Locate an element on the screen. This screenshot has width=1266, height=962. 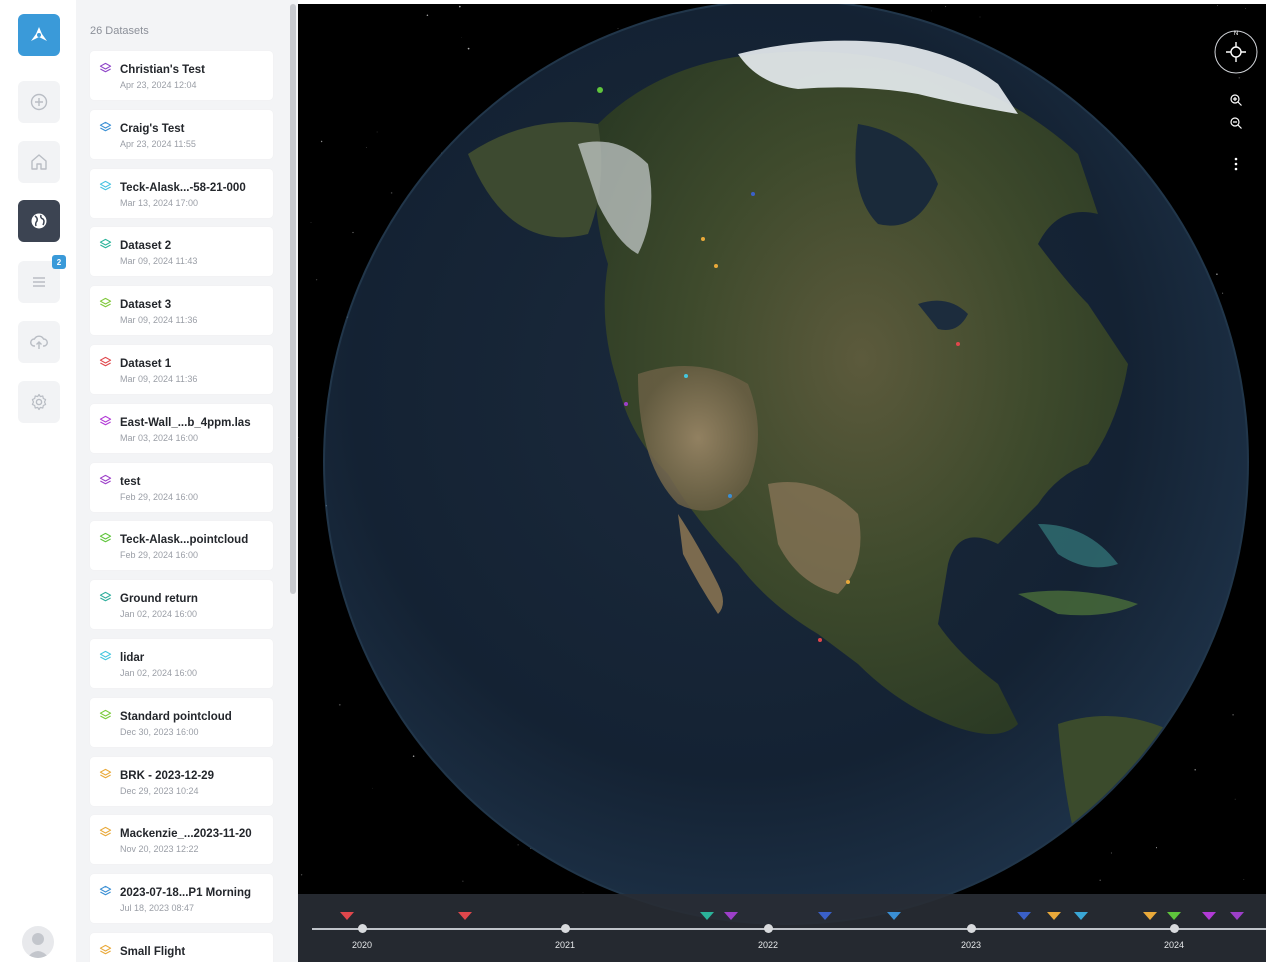
dataset-name: Dataset 3 is located at coordinates (146, 305).